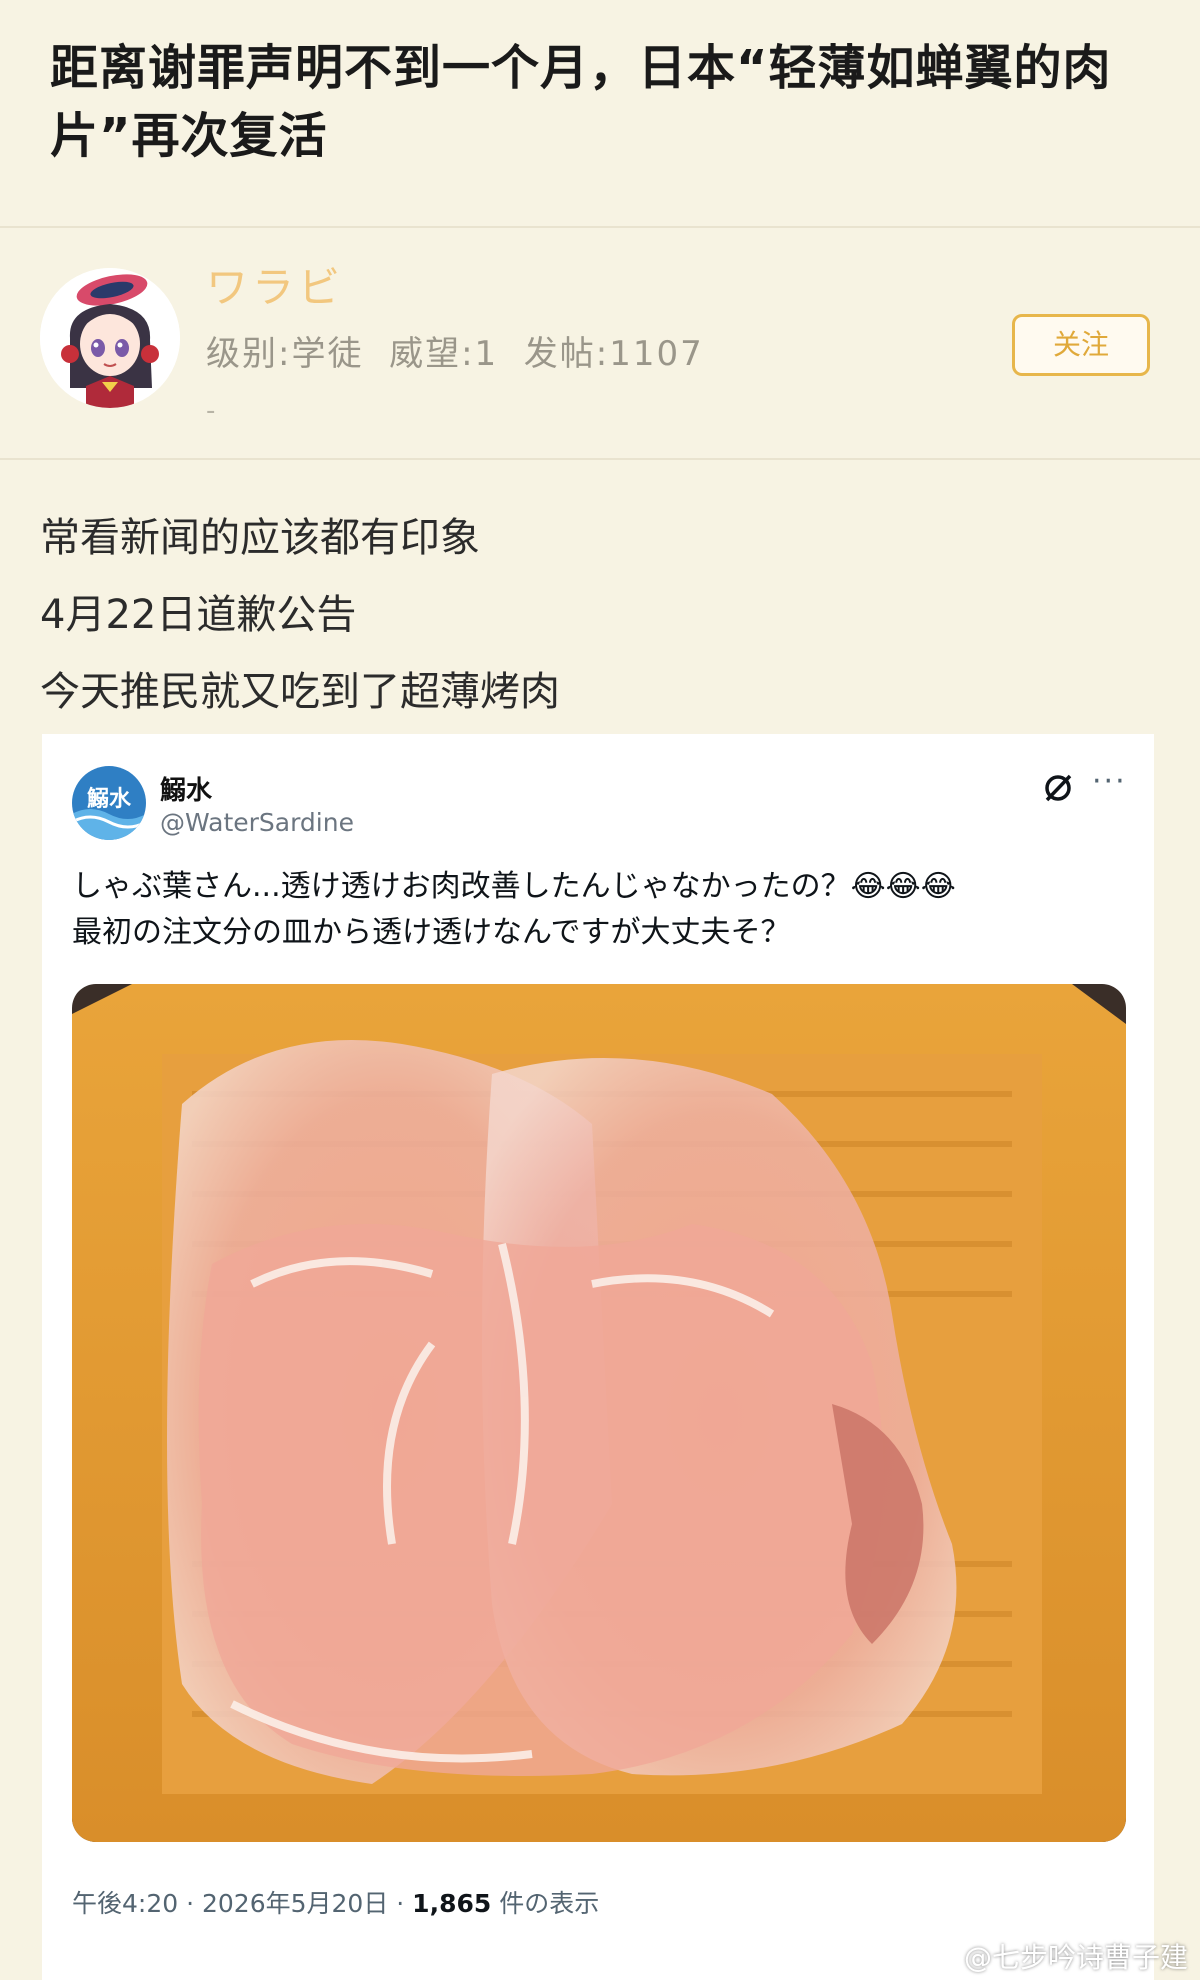 The width and height of the screenshot is (1200, 1980). What do you see at coordinates (600, 459) in the screenshot?
I see `divider` at bounding box center [600, 459].